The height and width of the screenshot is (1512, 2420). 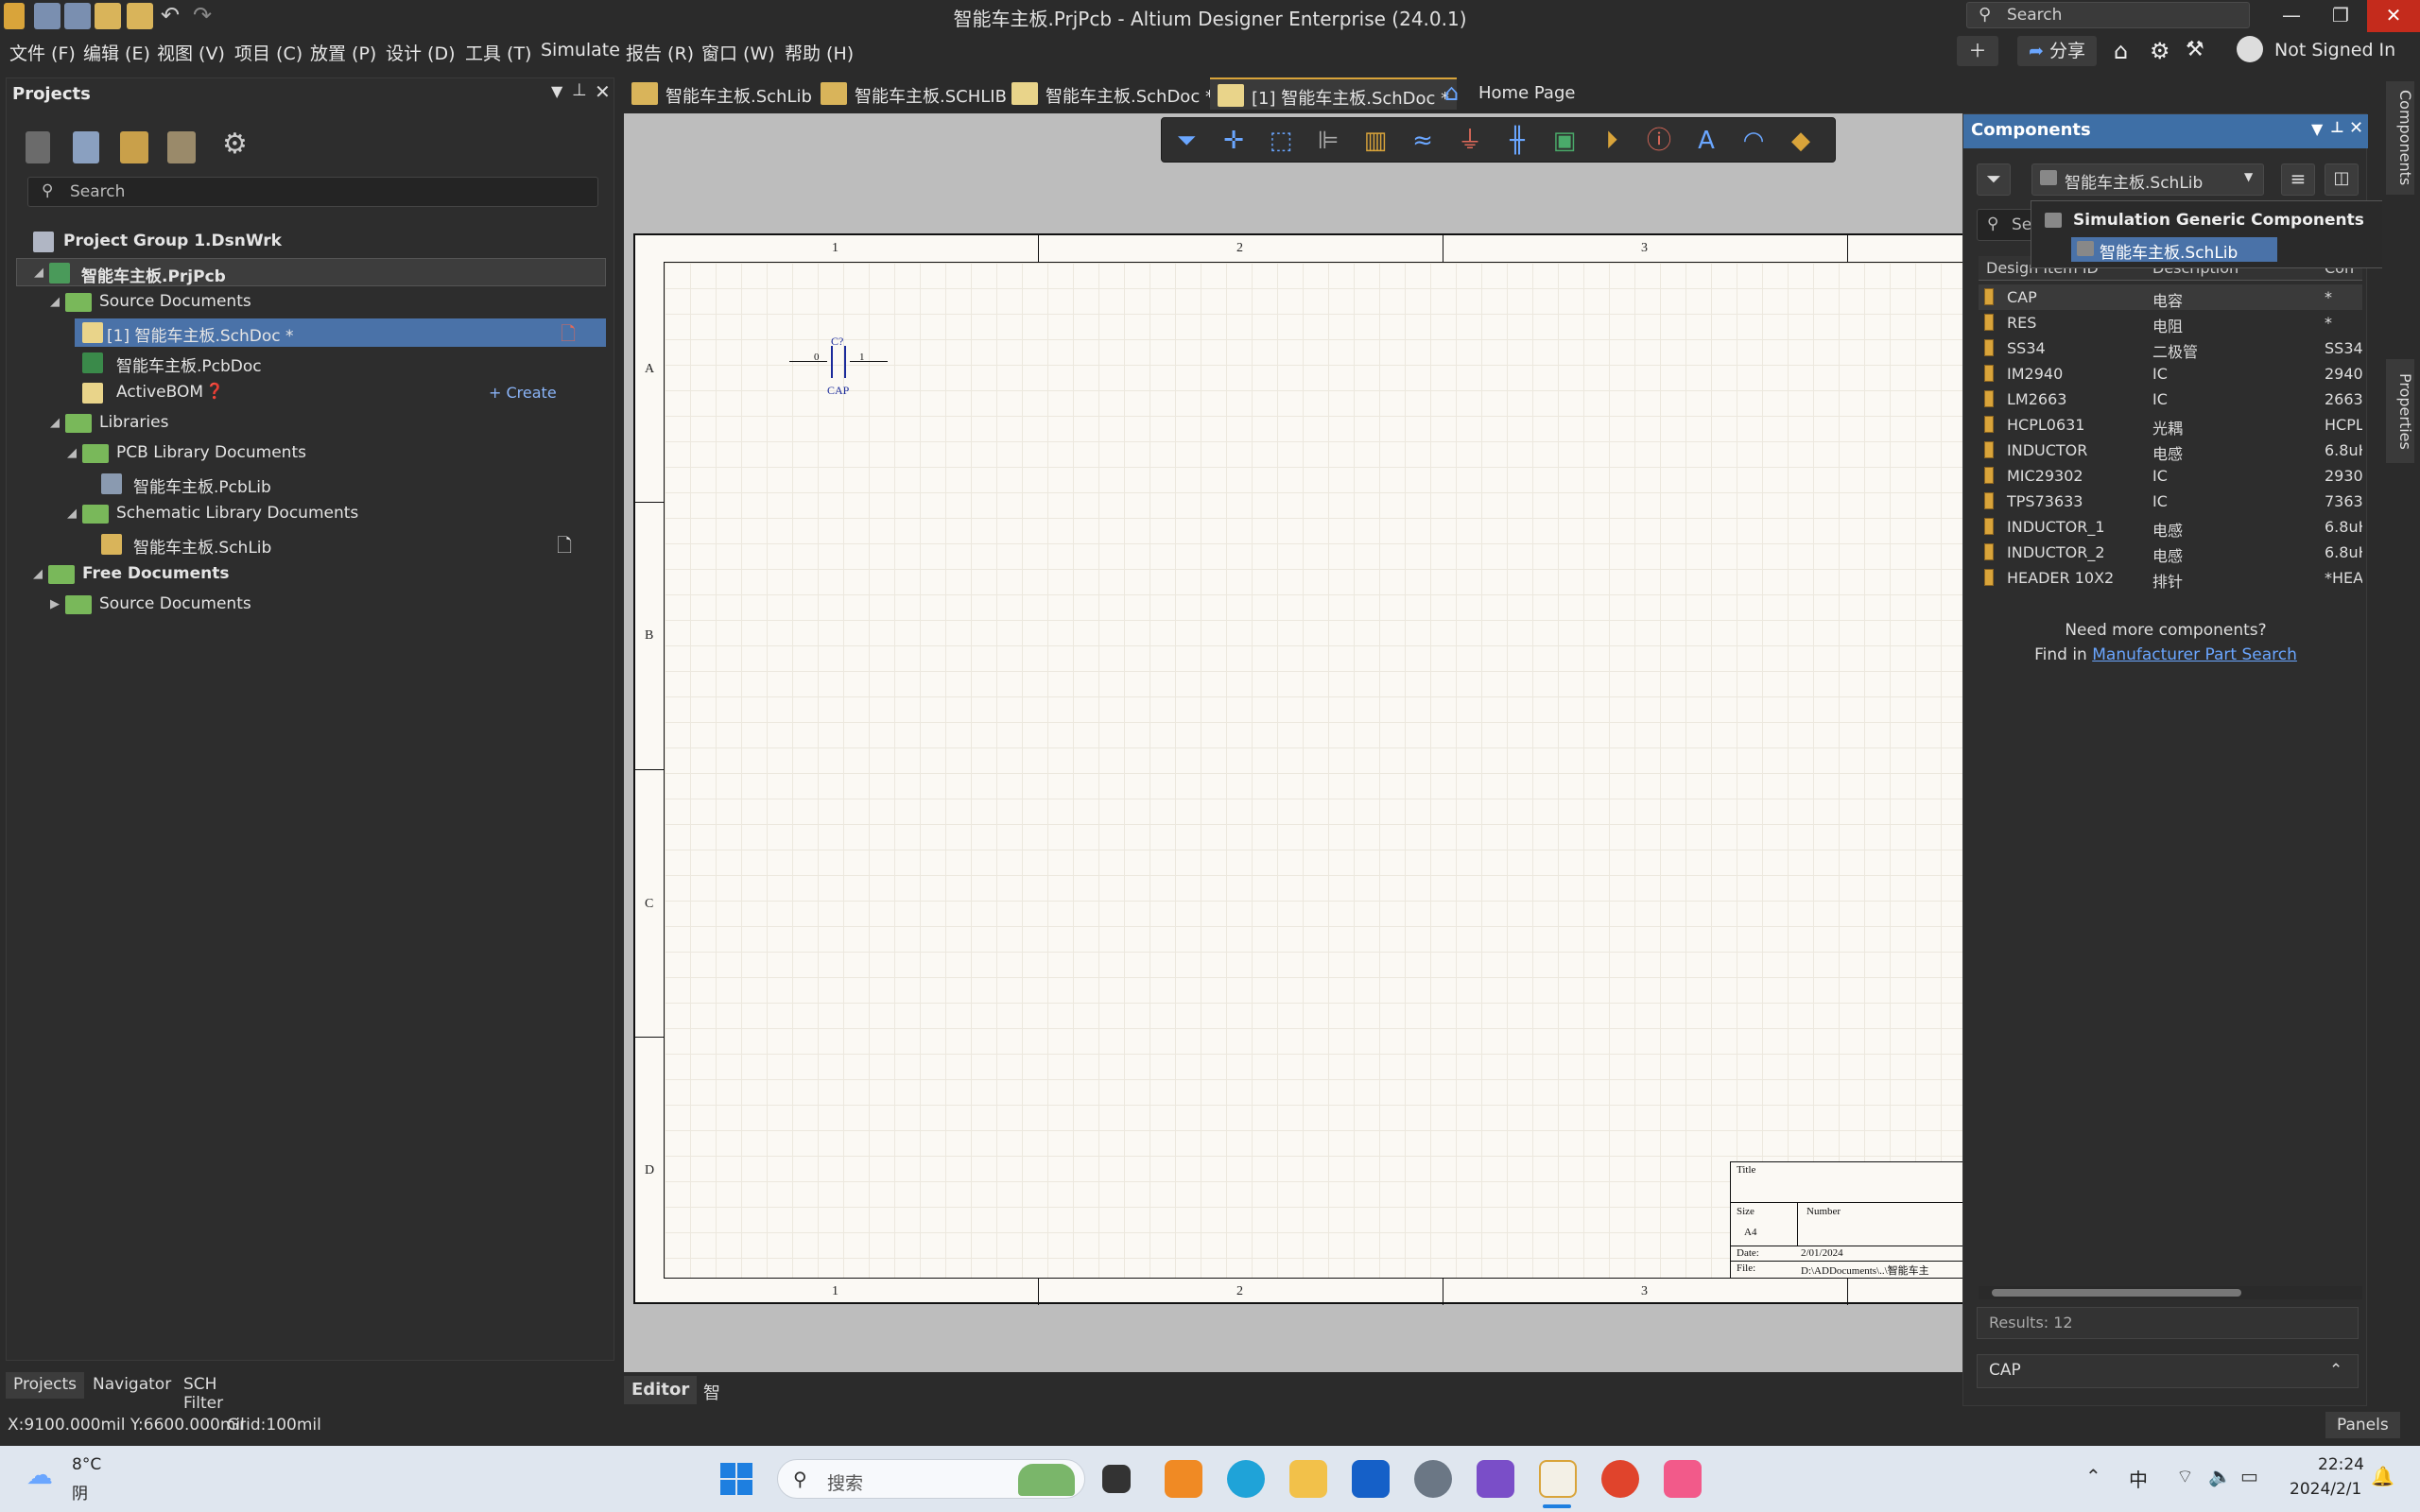 I want to click on panels-button: Panels, so click(x=2362, y=1425).